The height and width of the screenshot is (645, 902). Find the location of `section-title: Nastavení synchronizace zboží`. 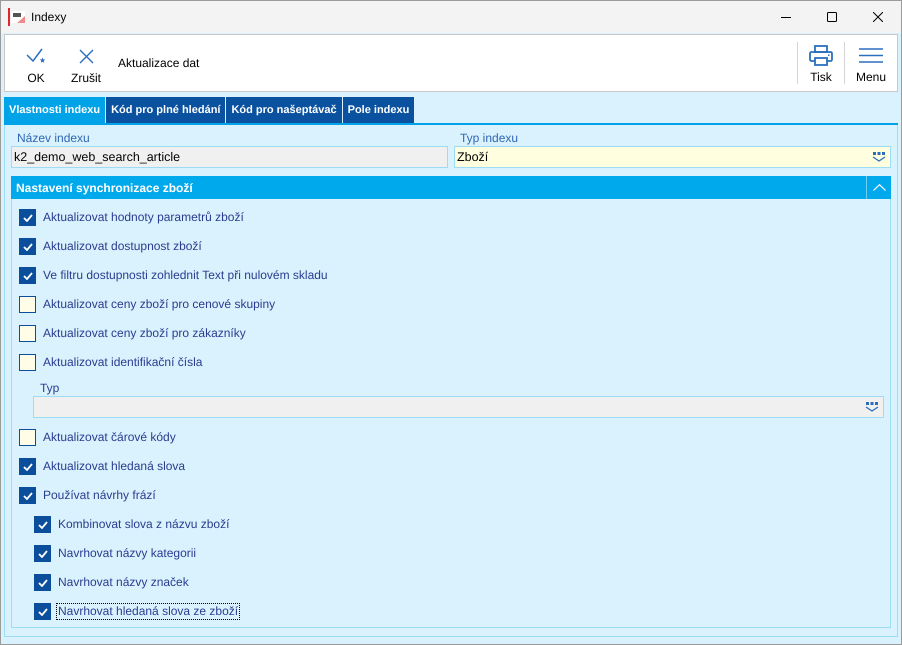

section-title: Nastavení synchronizace zboží is located at coordinates (104, 188).